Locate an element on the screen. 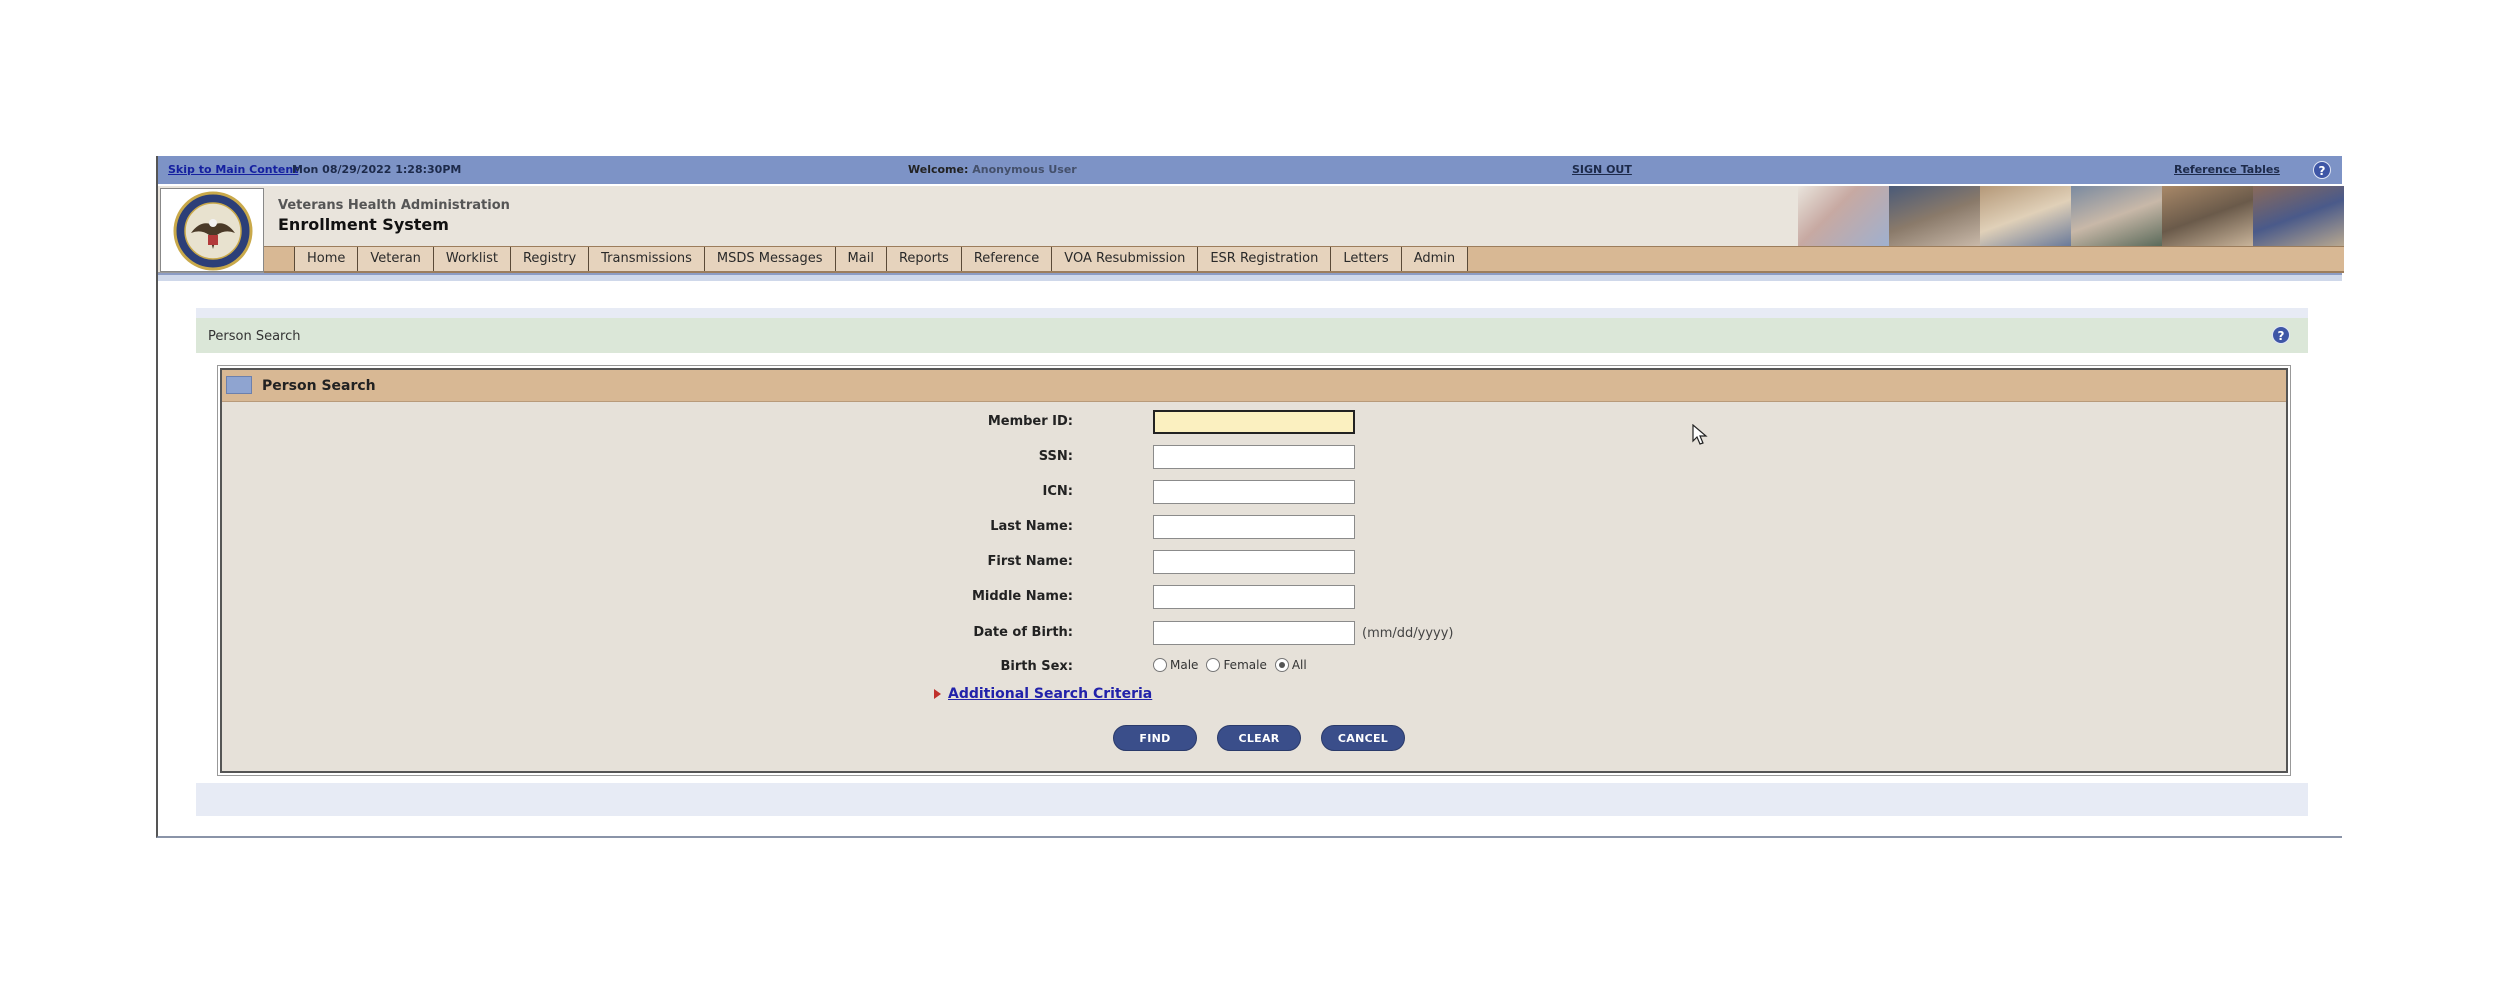 The image size is (2500, 996). welcome-label: Welcome: is located at coordinates (938, 169).